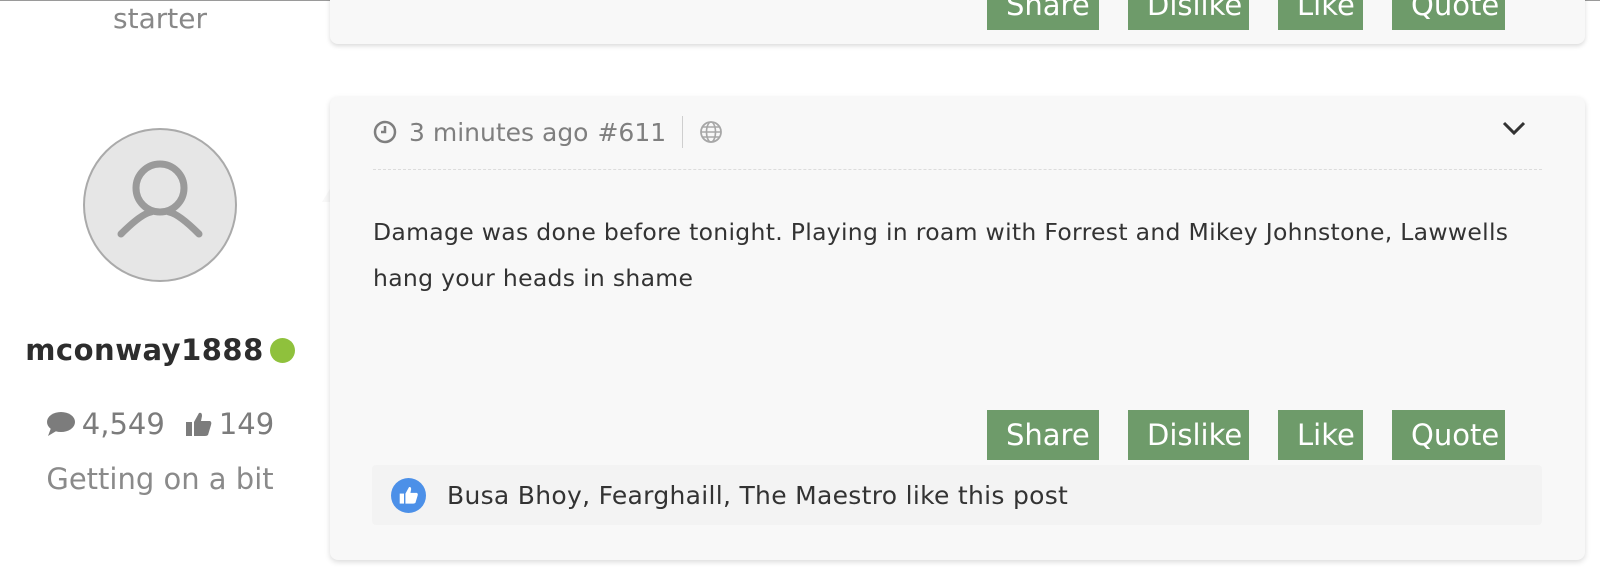 This screenshot has height=567, width=1600. What do you see at coordinates (60, 424) in the screenshot?
I see `speech-bubble-icon` at bounding box center [60, 424].